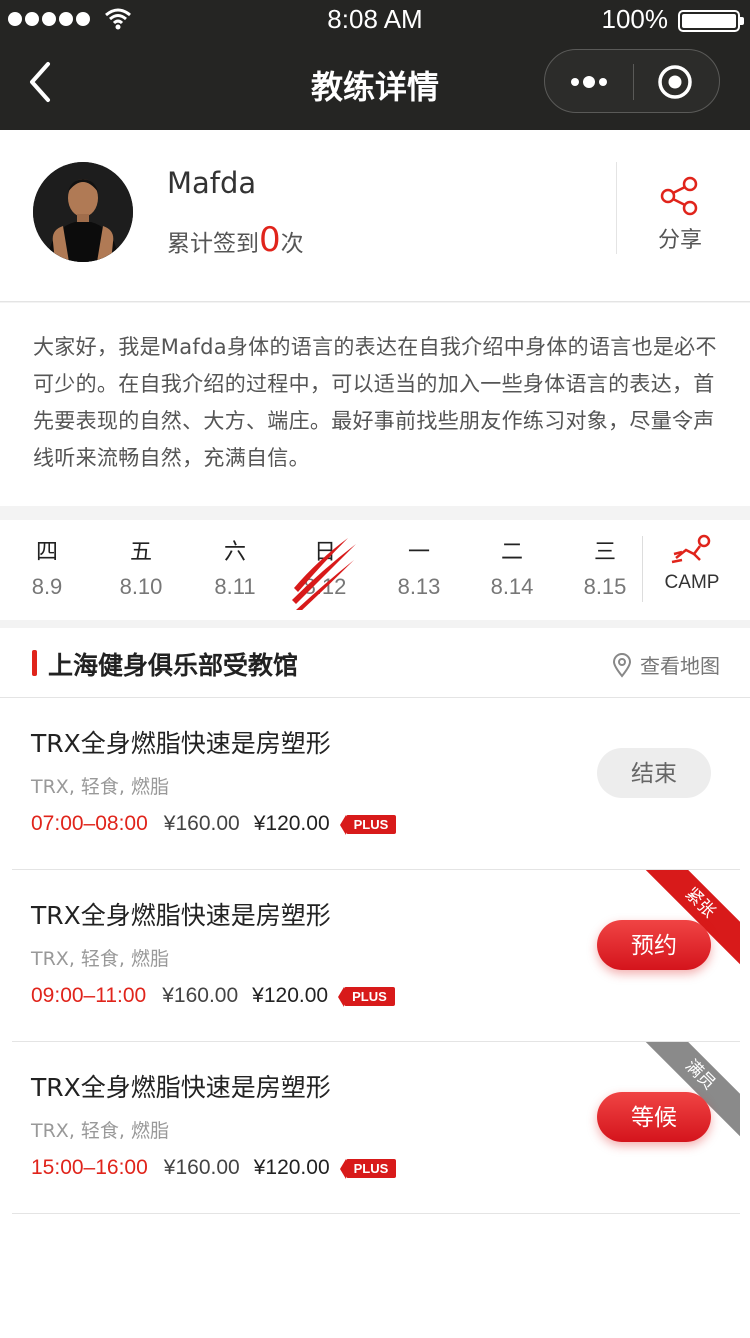 The image size is (750, 1338). Describe the element at coordinates (512, 586) in the screenshot. I see `day-date: 8.14` at that location.